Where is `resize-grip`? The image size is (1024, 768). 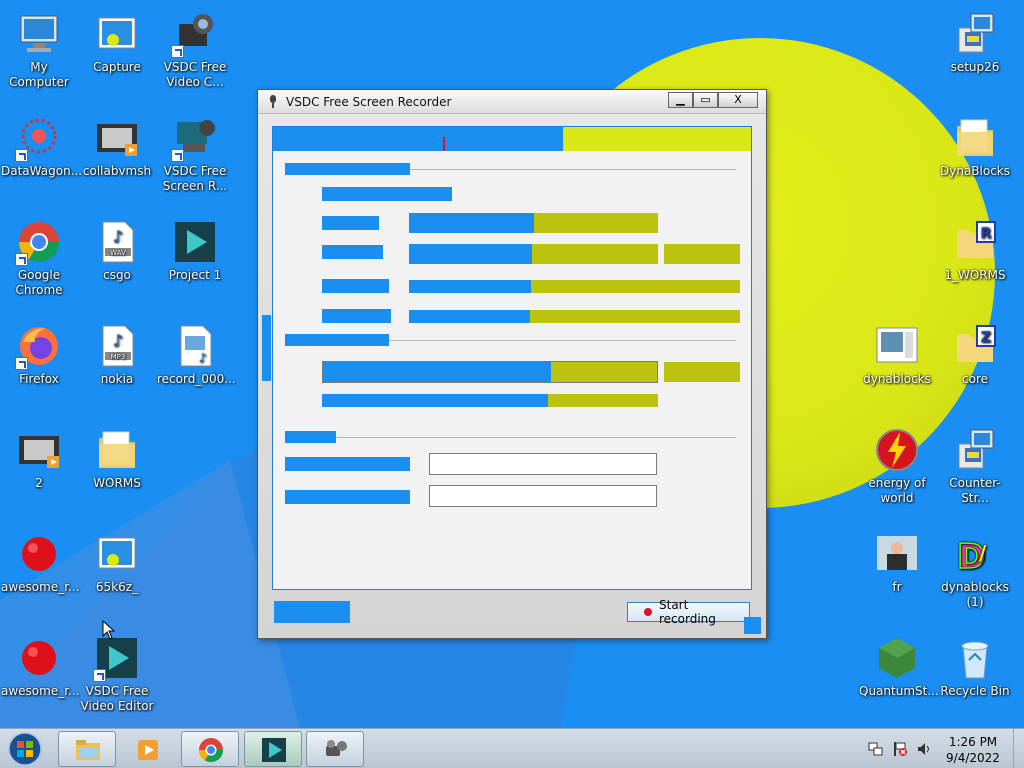 resize-grip is located at coordinates (752, 625).